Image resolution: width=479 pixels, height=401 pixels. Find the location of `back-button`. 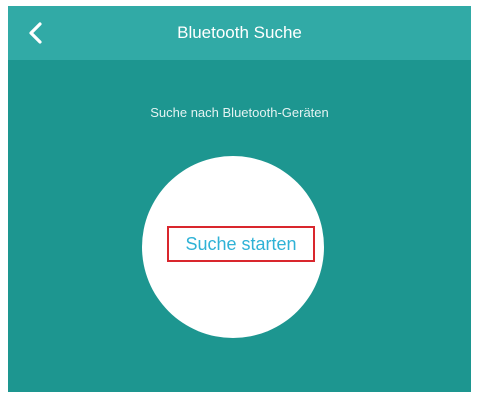

back-button is located at coordinates (35, 33).